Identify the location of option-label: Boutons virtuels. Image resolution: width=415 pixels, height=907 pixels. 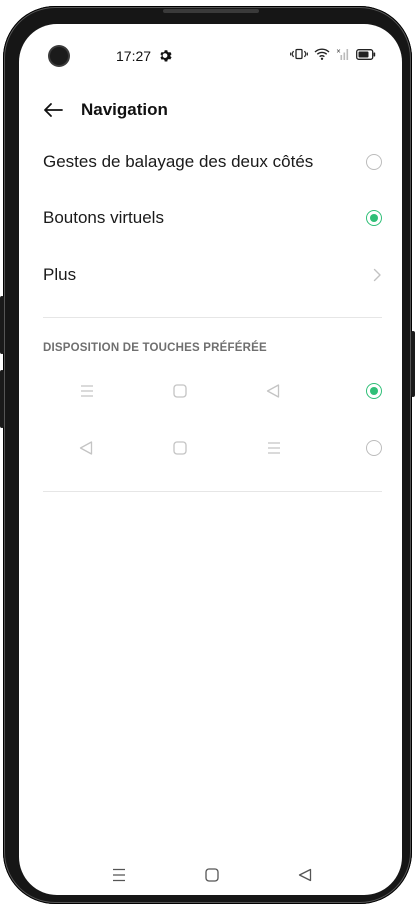
(103, 217).